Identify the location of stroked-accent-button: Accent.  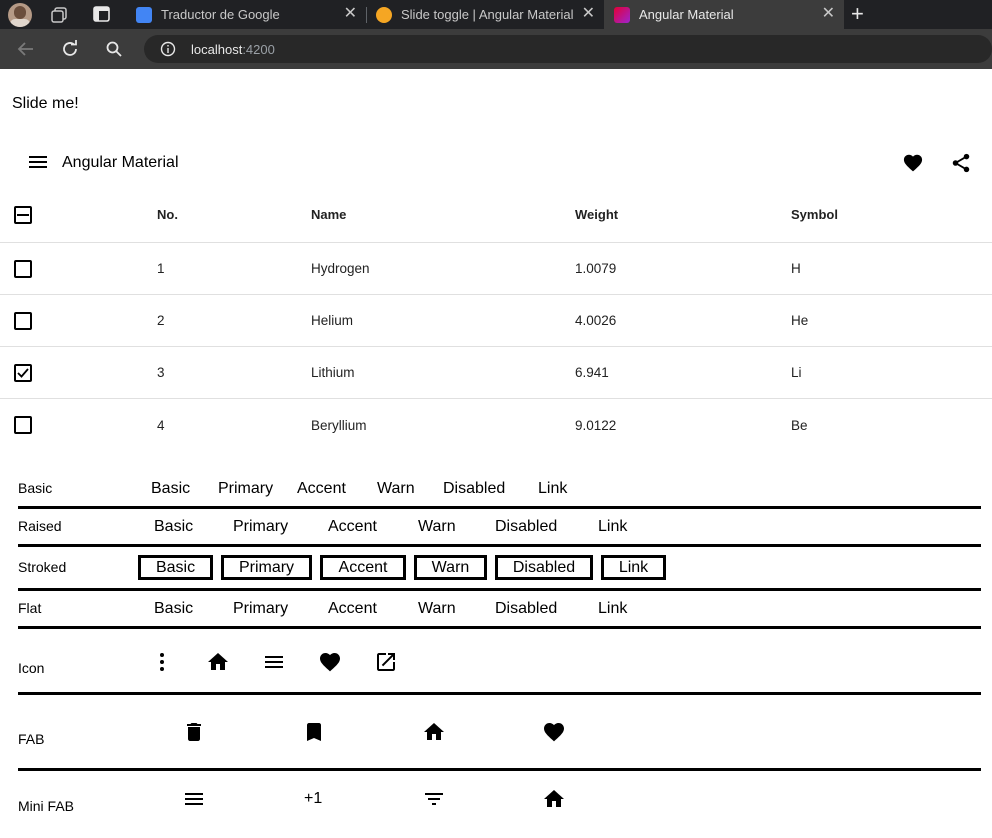
(363, 567).